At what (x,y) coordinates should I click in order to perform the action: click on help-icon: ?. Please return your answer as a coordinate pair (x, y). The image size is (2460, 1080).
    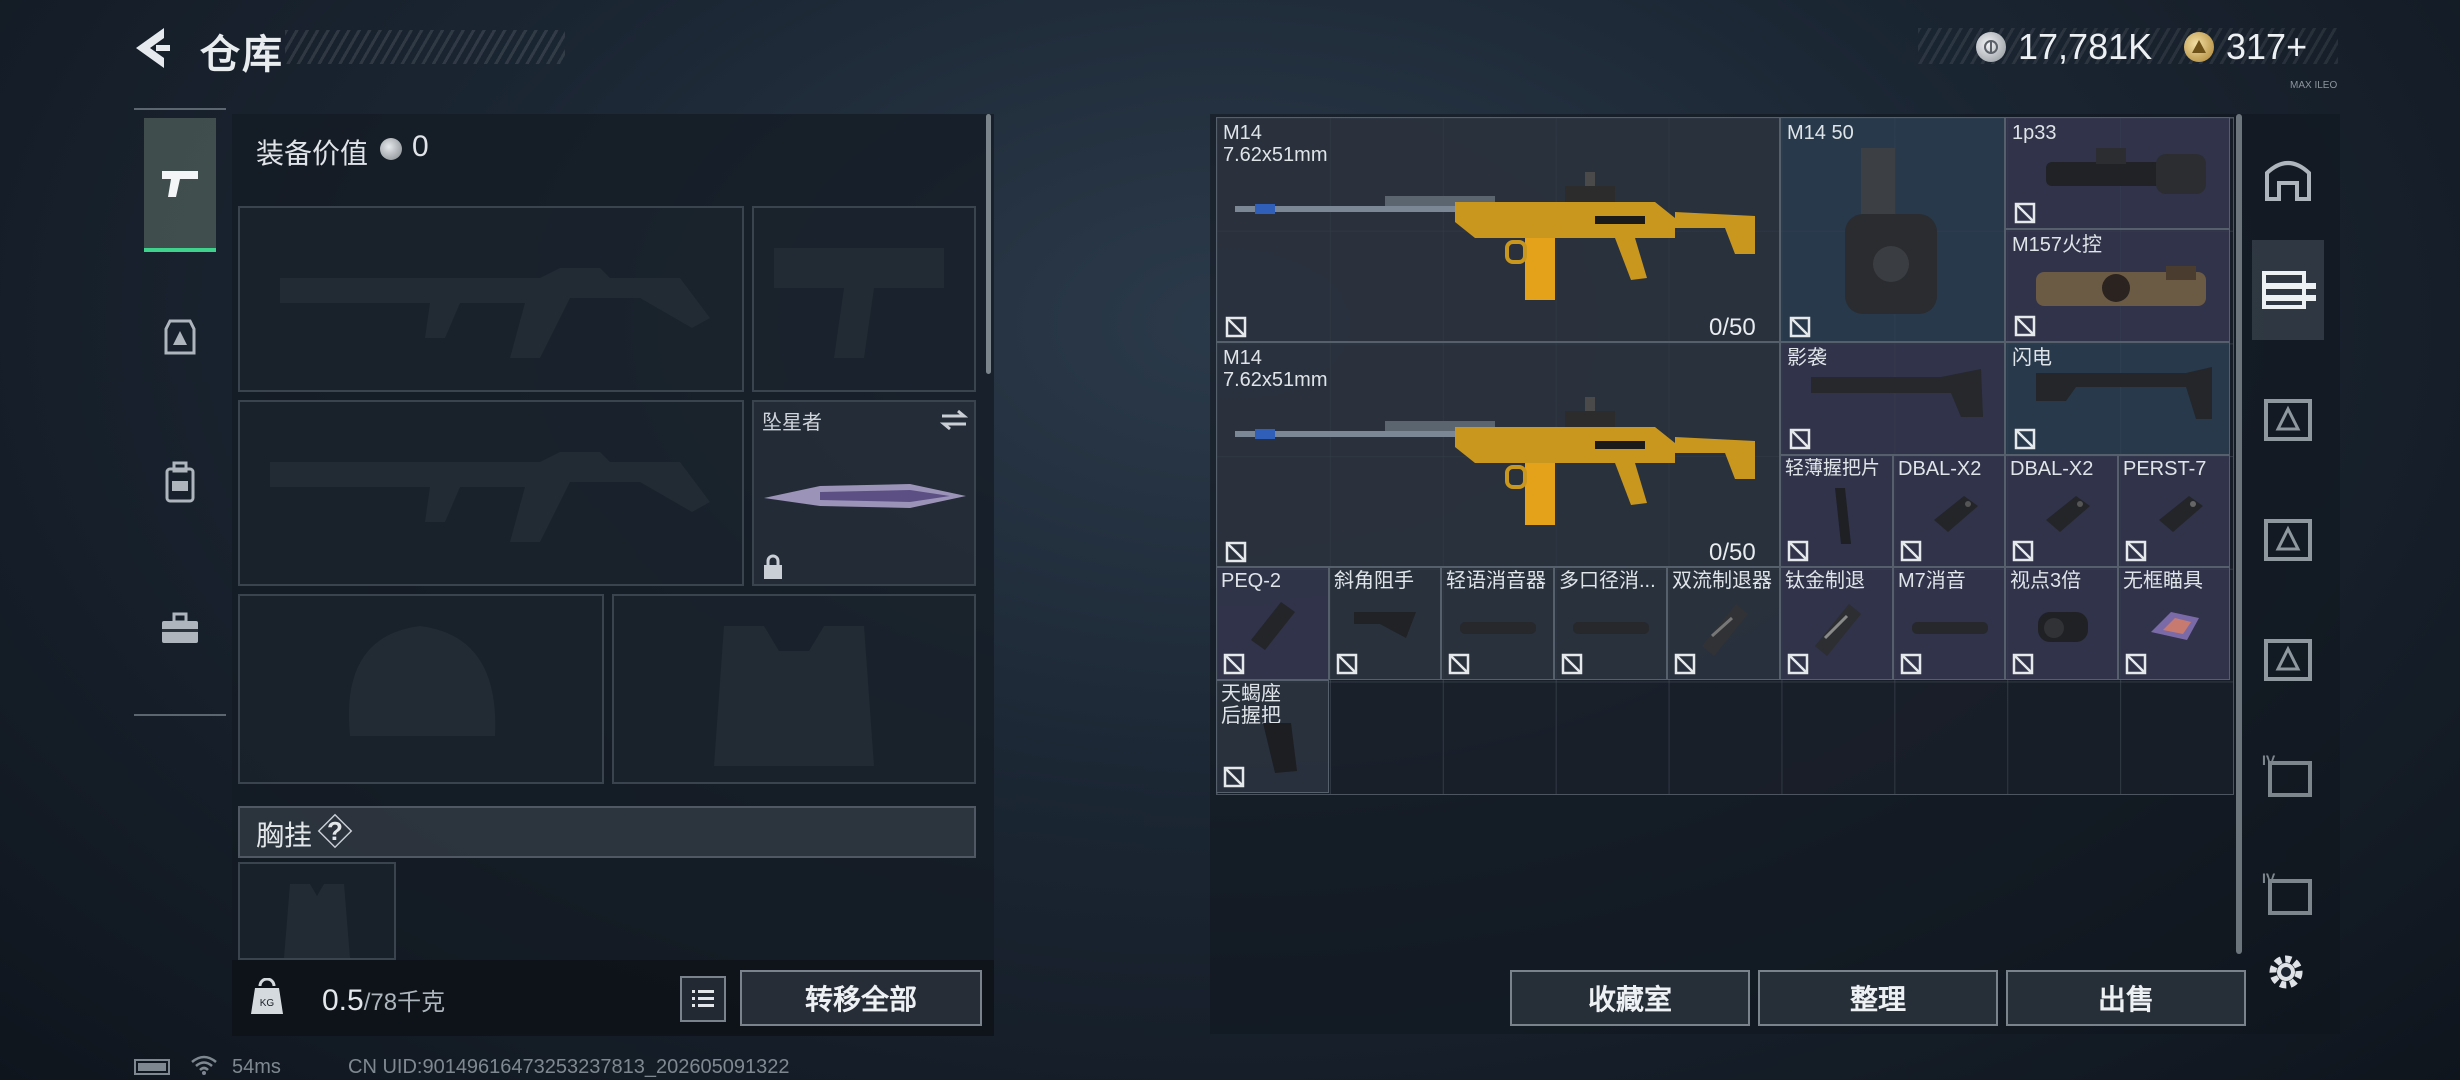
    Looking at the image, I should click on (335, 831).